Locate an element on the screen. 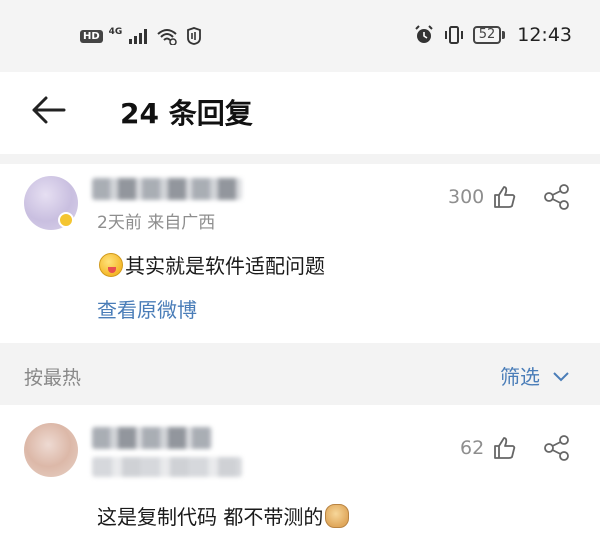 This screenshot has width=600, height=553. filter-button: 筛选 is located at coordinates (535, 375).